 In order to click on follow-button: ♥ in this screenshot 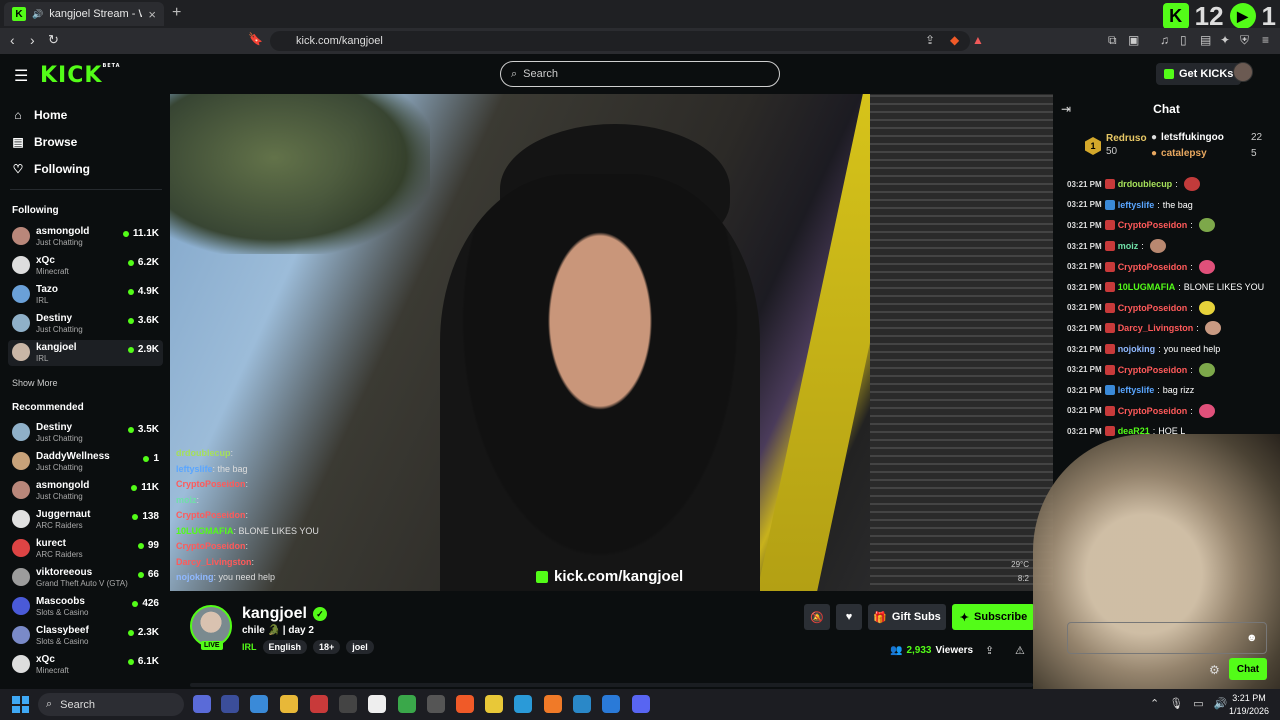, I will do `click(849, 617)`.